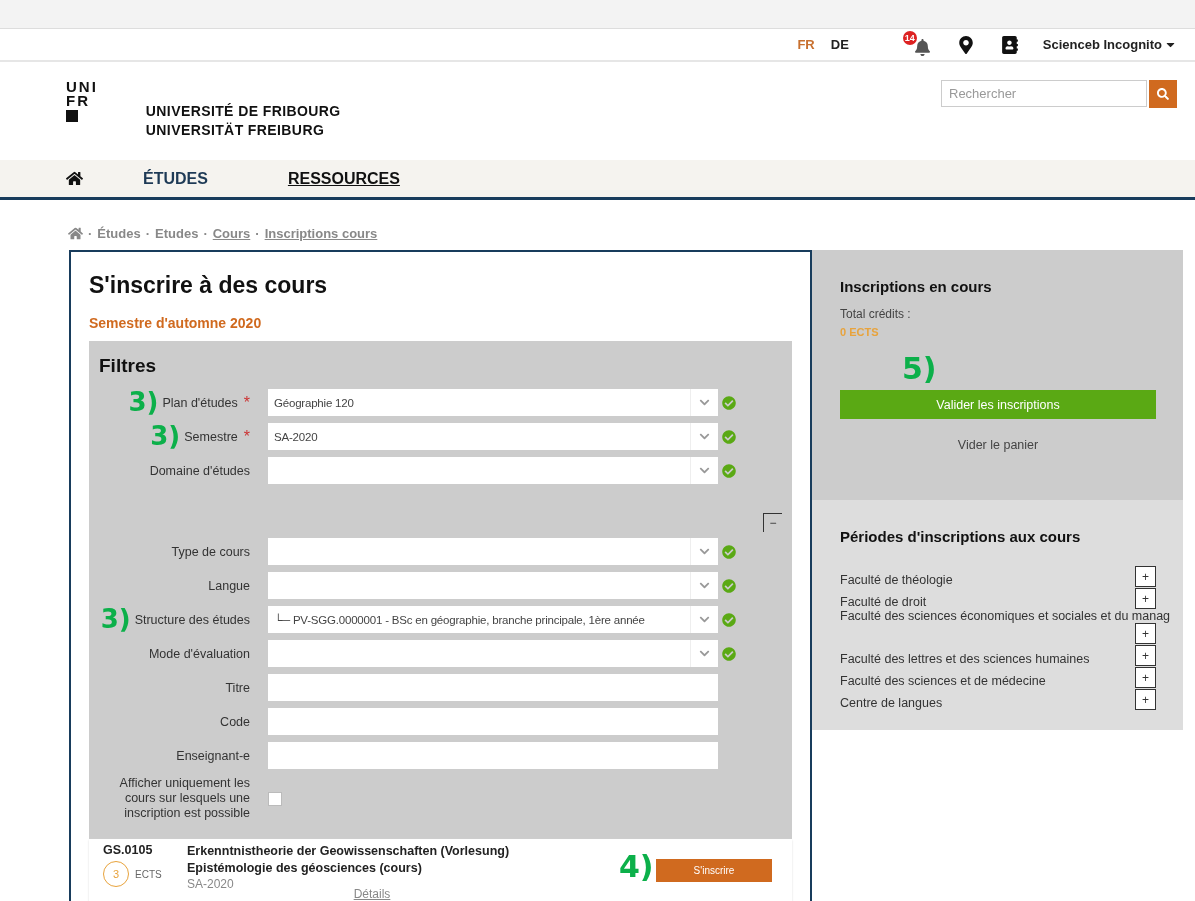 The image size is (1195, 901). What do you see at coordinates (200, 402) in the screenshot?
I see `field-label: Plan d'études` at bounding box center [200, 402].